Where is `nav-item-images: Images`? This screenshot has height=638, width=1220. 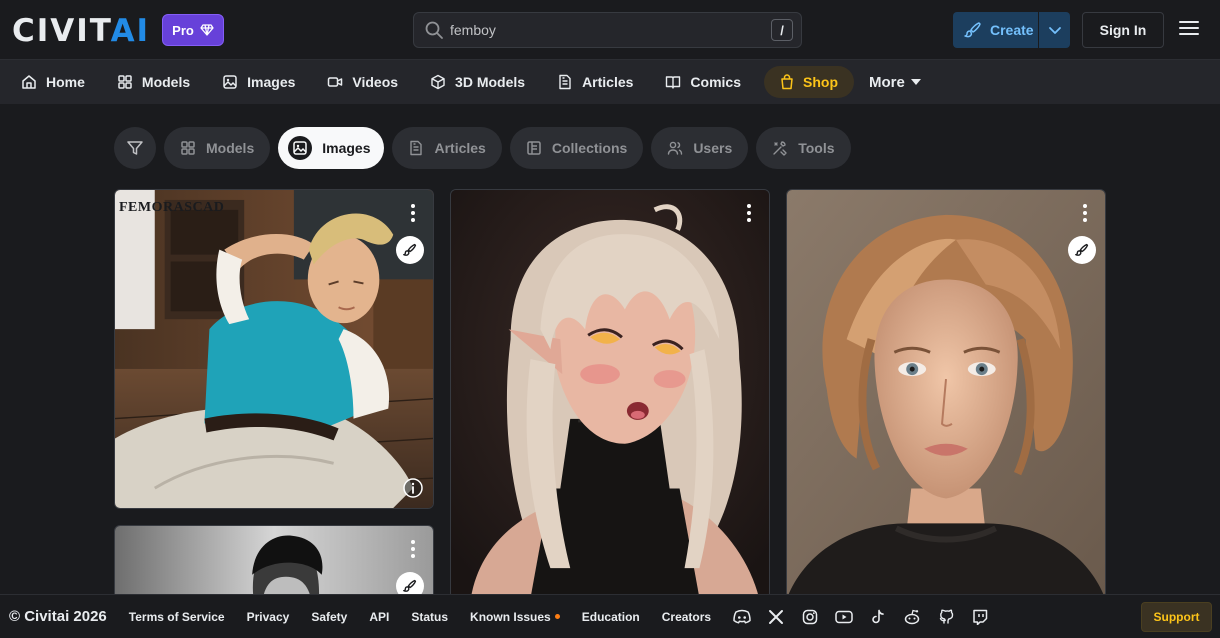
nav-item-images: Images is located at coordinates (258, 82).